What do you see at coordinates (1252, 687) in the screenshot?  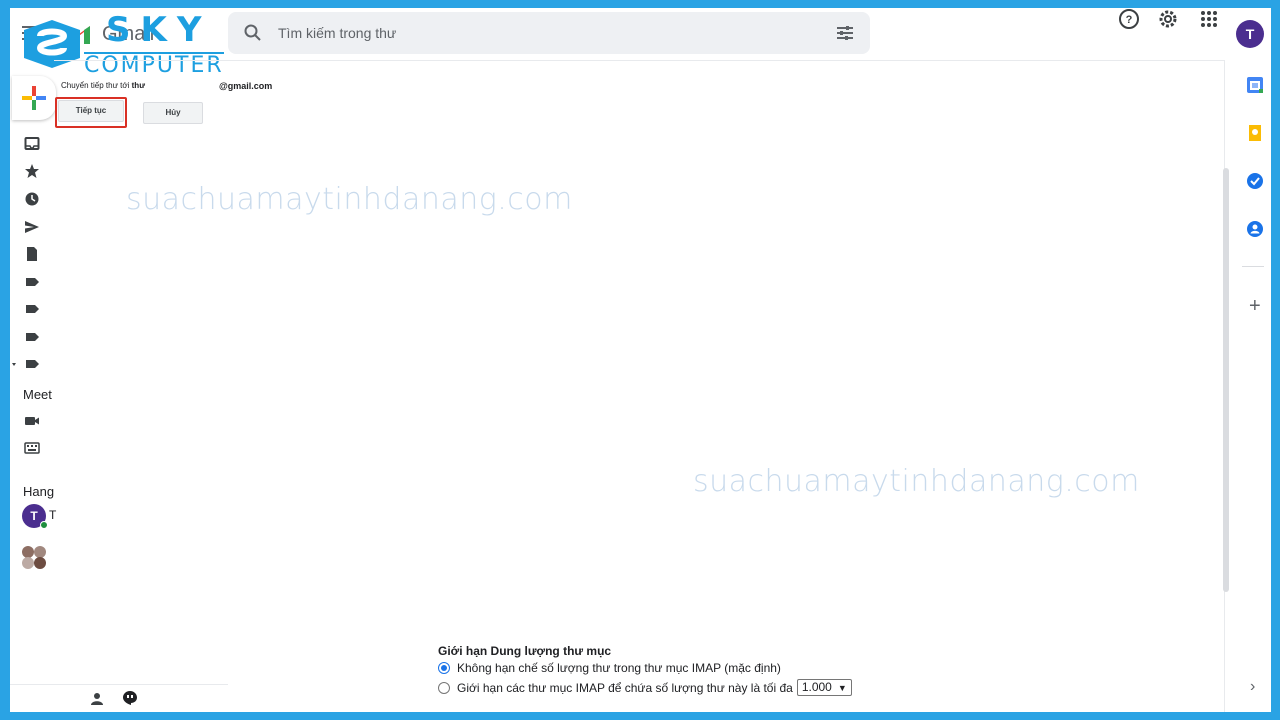 I see `show-side-panel-chevron-icon: ›` at bounding box center [1252, 687].